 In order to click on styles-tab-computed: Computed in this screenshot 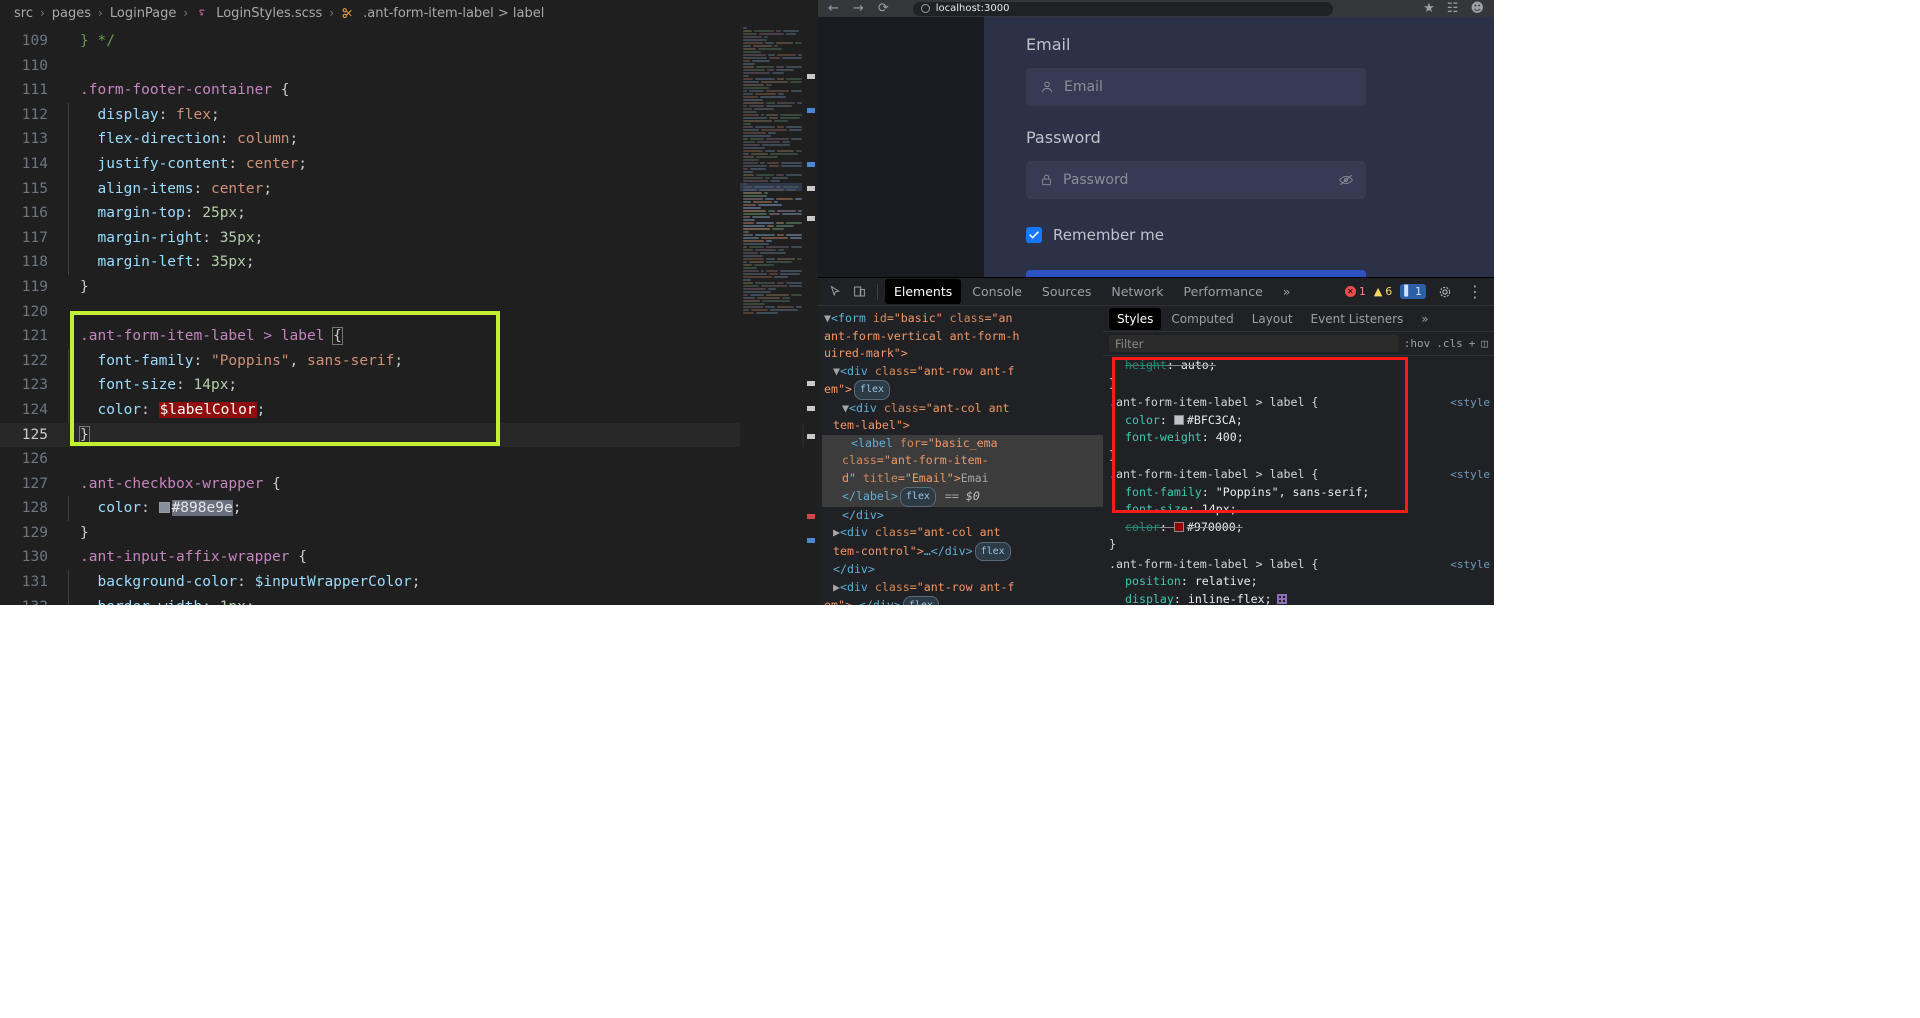, I will do `click(1202, 319)`.